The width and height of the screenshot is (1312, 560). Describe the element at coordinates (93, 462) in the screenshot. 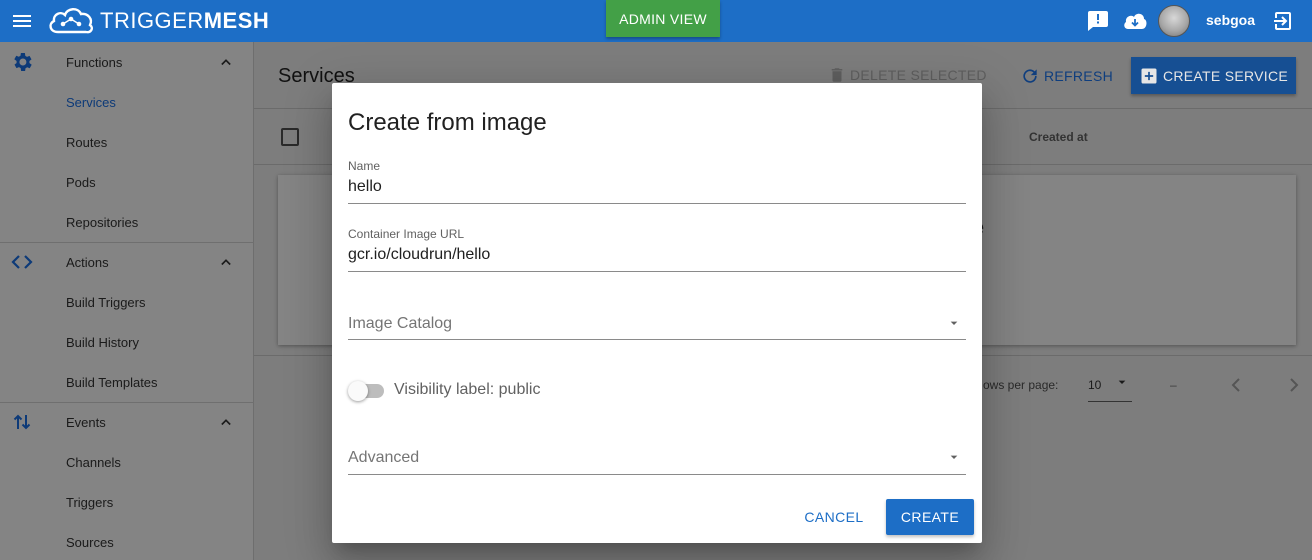

I see `sidebar-item-label: Channels` at that location.